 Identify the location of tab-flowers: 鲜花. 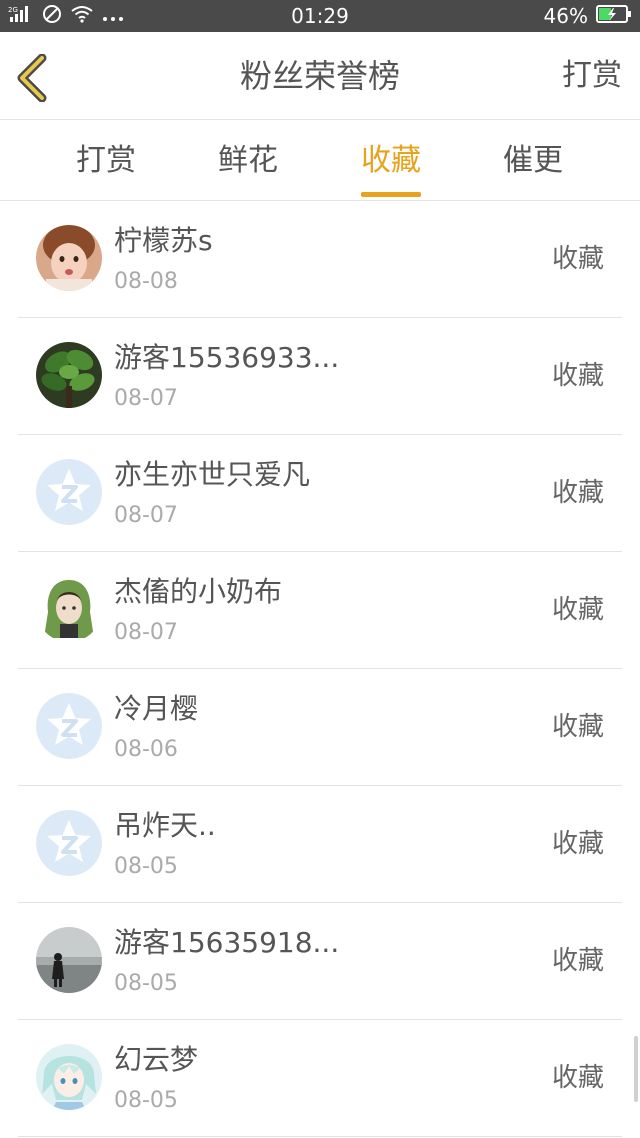
(248, 161).